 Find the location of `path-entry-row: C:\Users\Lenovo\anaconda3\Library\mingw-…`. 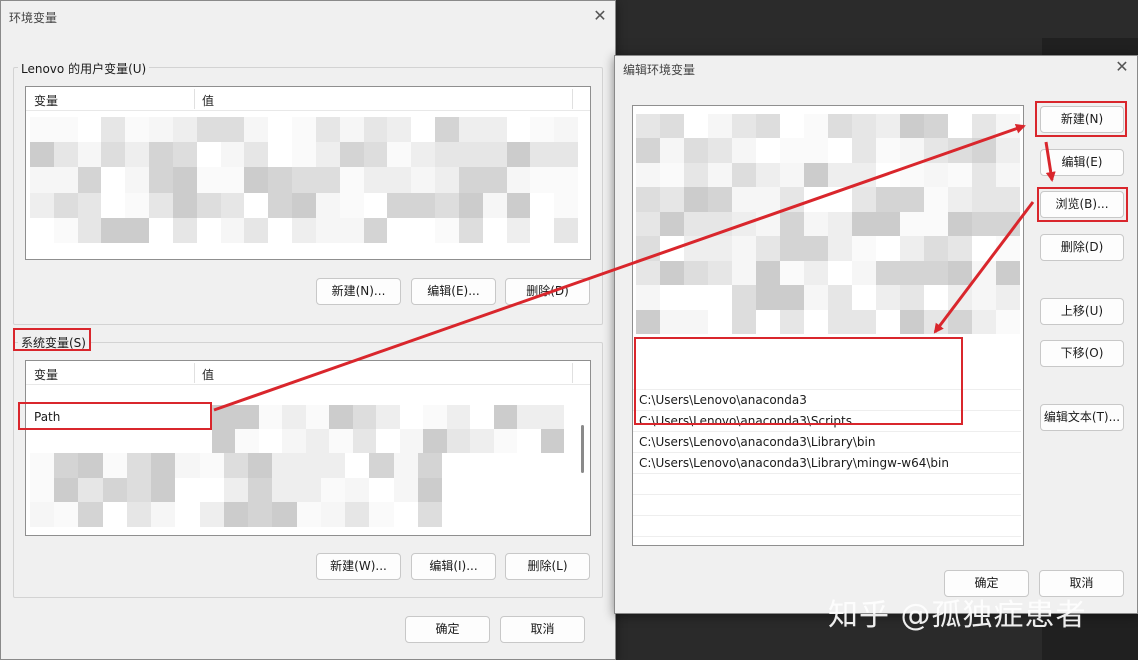

path-entry-row: C:\Users\Lenovo\anaconda3\Library\mingw-… is located at coordinates (794, 463).